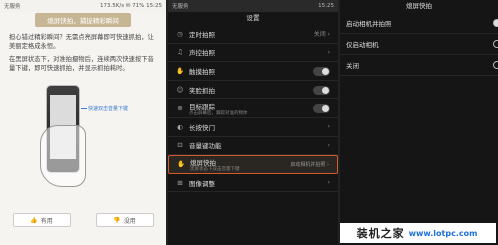 This screenshot has height=245, width=498. I want to click on timer-icon: ◷, so click(180, 33).